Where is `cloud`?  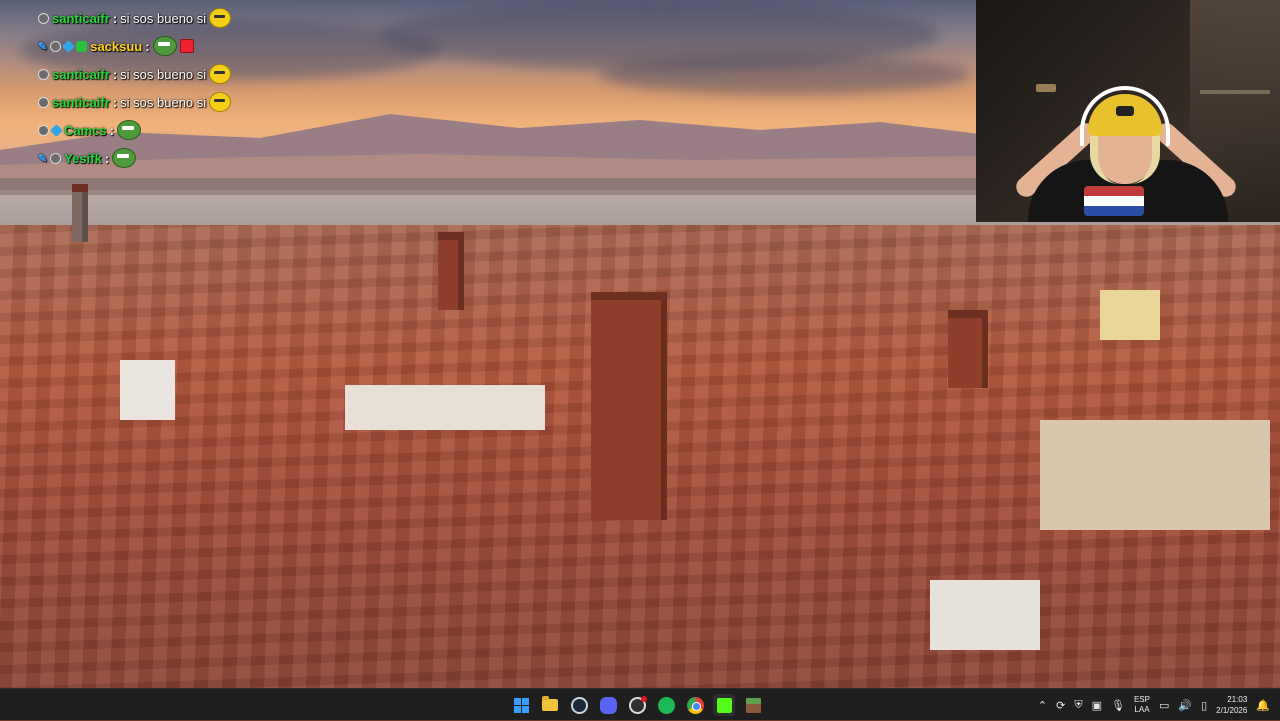 cloud is located at coordinates (785, 75).